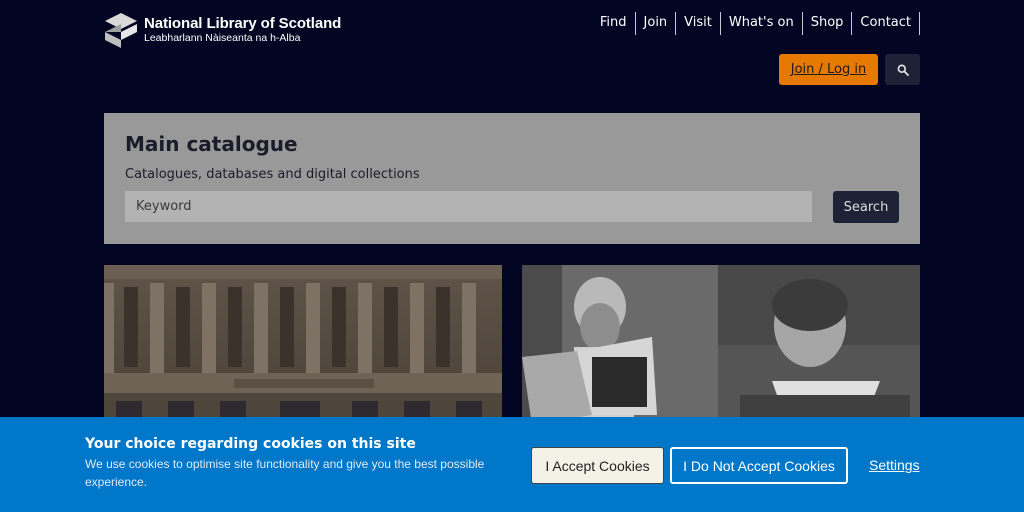 Image resolution: width=1024 pixels, height=512 pixels. I want to click on logo-subtitle: Leabharlann Nàiseanta na h-Alba, so click(222, 38).